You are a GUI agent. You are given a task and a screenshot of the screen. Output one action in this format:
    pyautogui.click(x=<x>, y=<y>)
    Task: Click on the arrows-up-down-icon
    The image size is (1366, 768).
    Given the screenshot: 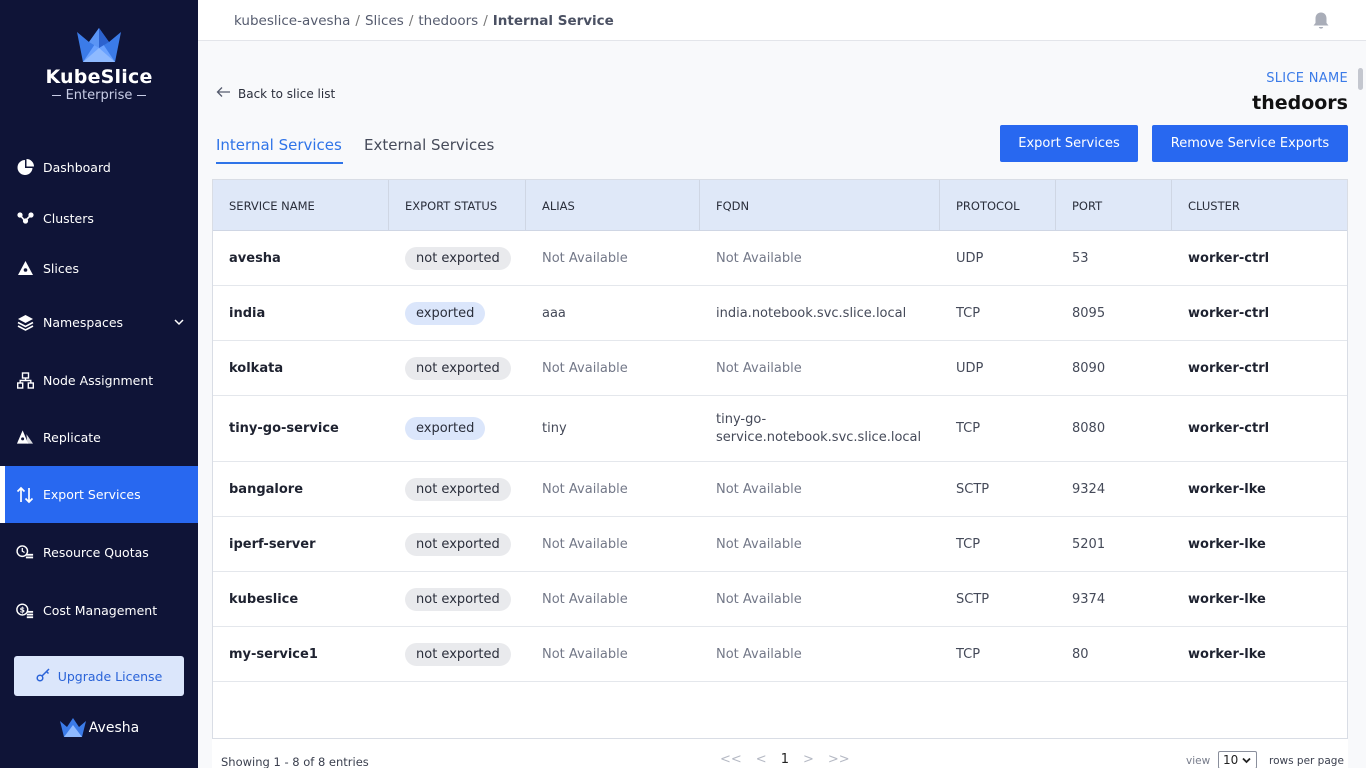 What is the action you would take?
    pyautogui.click(x=25, y=495)
    